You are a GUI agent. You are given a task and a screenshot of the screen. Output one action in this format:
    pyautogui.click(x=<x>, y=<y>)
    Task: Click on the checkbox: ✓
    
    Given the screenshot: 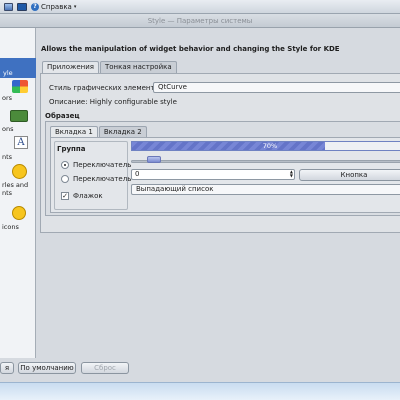 What is the action you would take?
    pyautogui.click(x=65, y=196)
    